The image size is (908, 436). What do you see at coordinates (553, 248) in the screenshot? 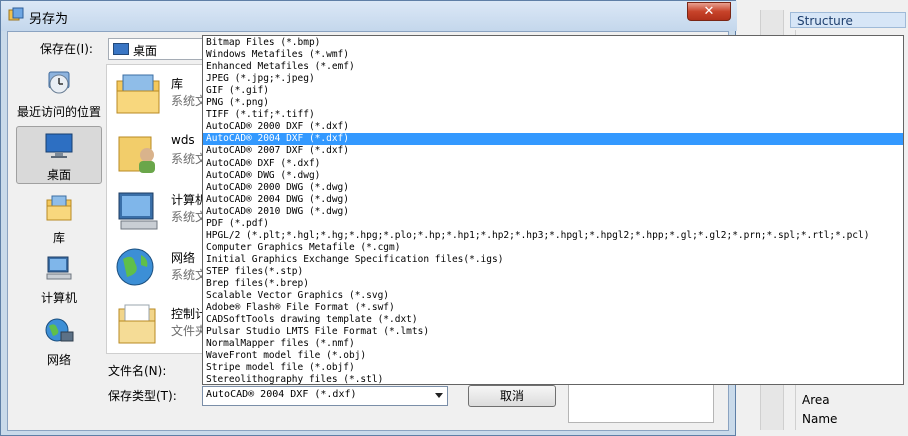
I see `file-type-option: Computer Graphics Metafile (*.cgm)` at bounding box center [553, 248].